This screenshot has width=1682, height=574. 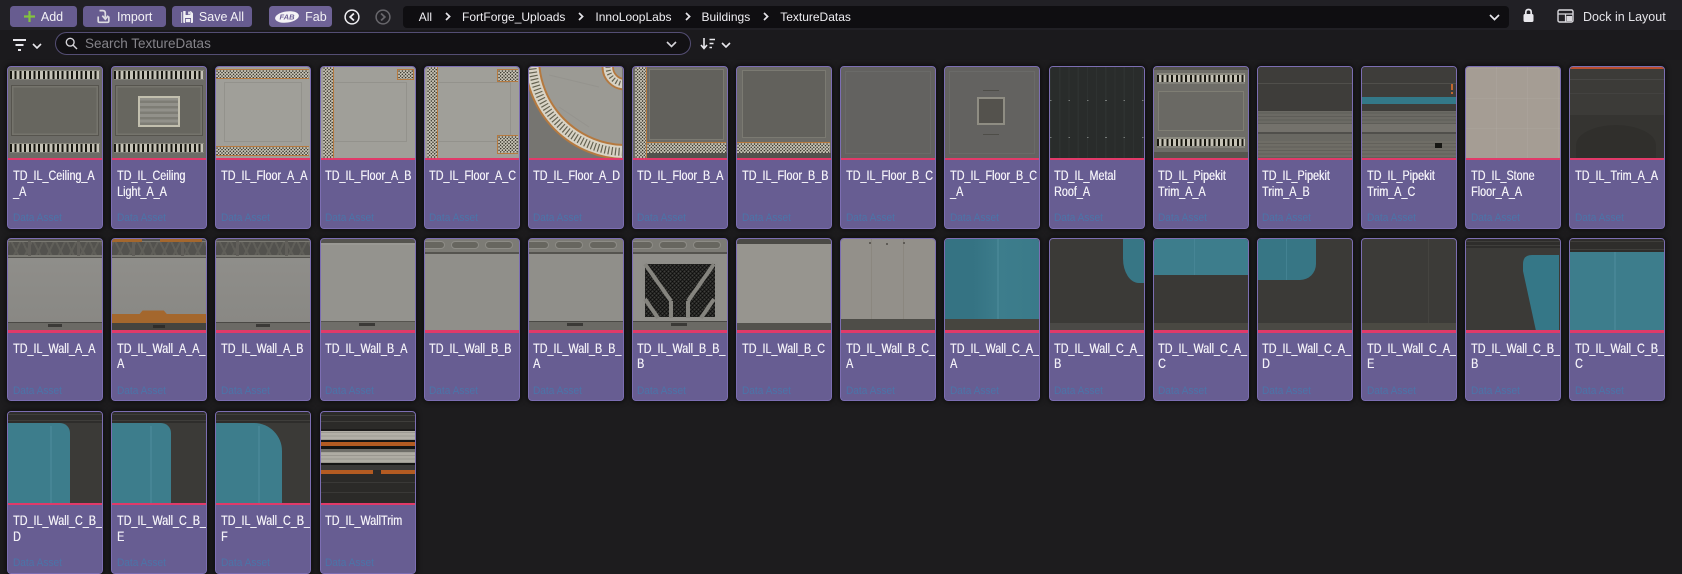 I want to click on svg-text: FAB, so click(x=288, y=16).